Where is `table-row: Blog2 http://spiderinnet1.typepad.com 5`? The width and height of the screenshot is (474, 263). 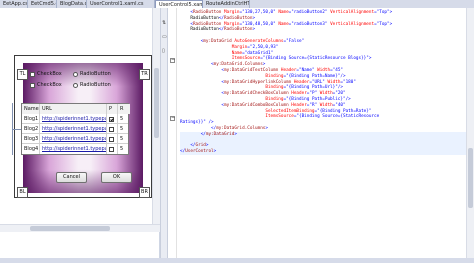 table-row: Blog2 http://spiderinnet1.typepad.com 5 is located at coordinates (75, 129).